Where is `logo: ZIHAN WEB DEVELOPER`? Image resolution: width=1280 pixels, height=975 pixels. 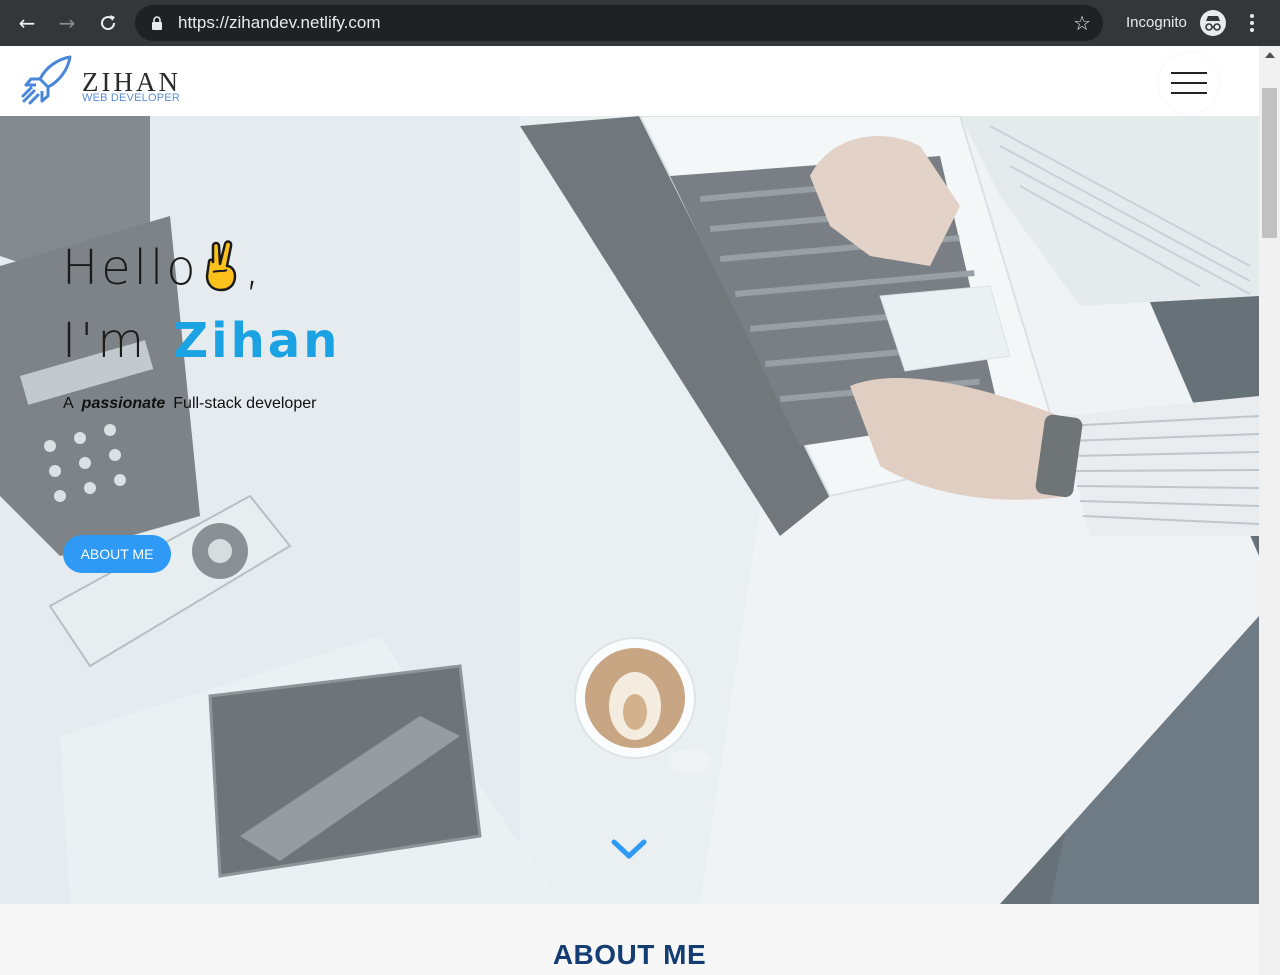 logo: ZIHAN WEB DEVELOPER is located at coordinates (105, 81).